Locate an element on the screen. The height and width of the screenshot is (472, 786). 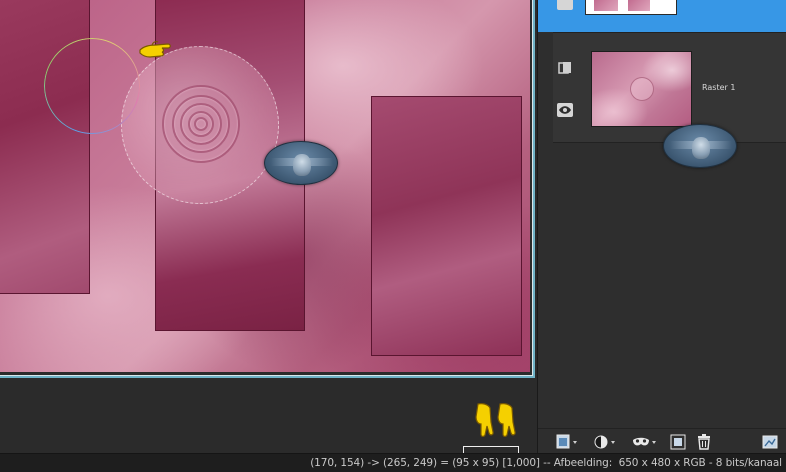
layer-row-active is located at coordinates (662, 16).